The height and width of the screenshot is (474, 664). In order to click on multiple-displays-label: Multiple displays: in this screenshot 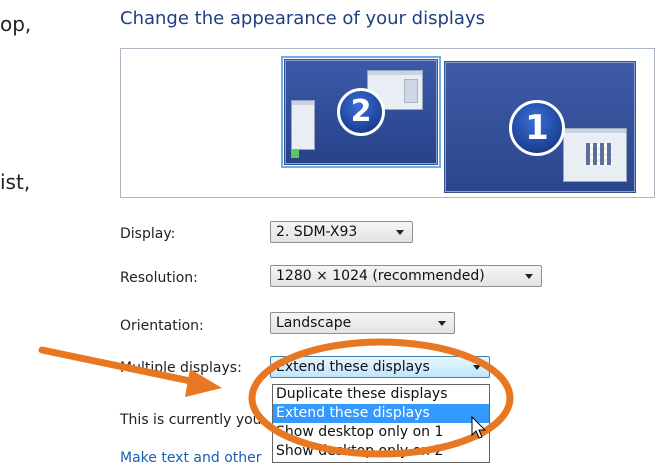, I will do `click(181, 368)`.